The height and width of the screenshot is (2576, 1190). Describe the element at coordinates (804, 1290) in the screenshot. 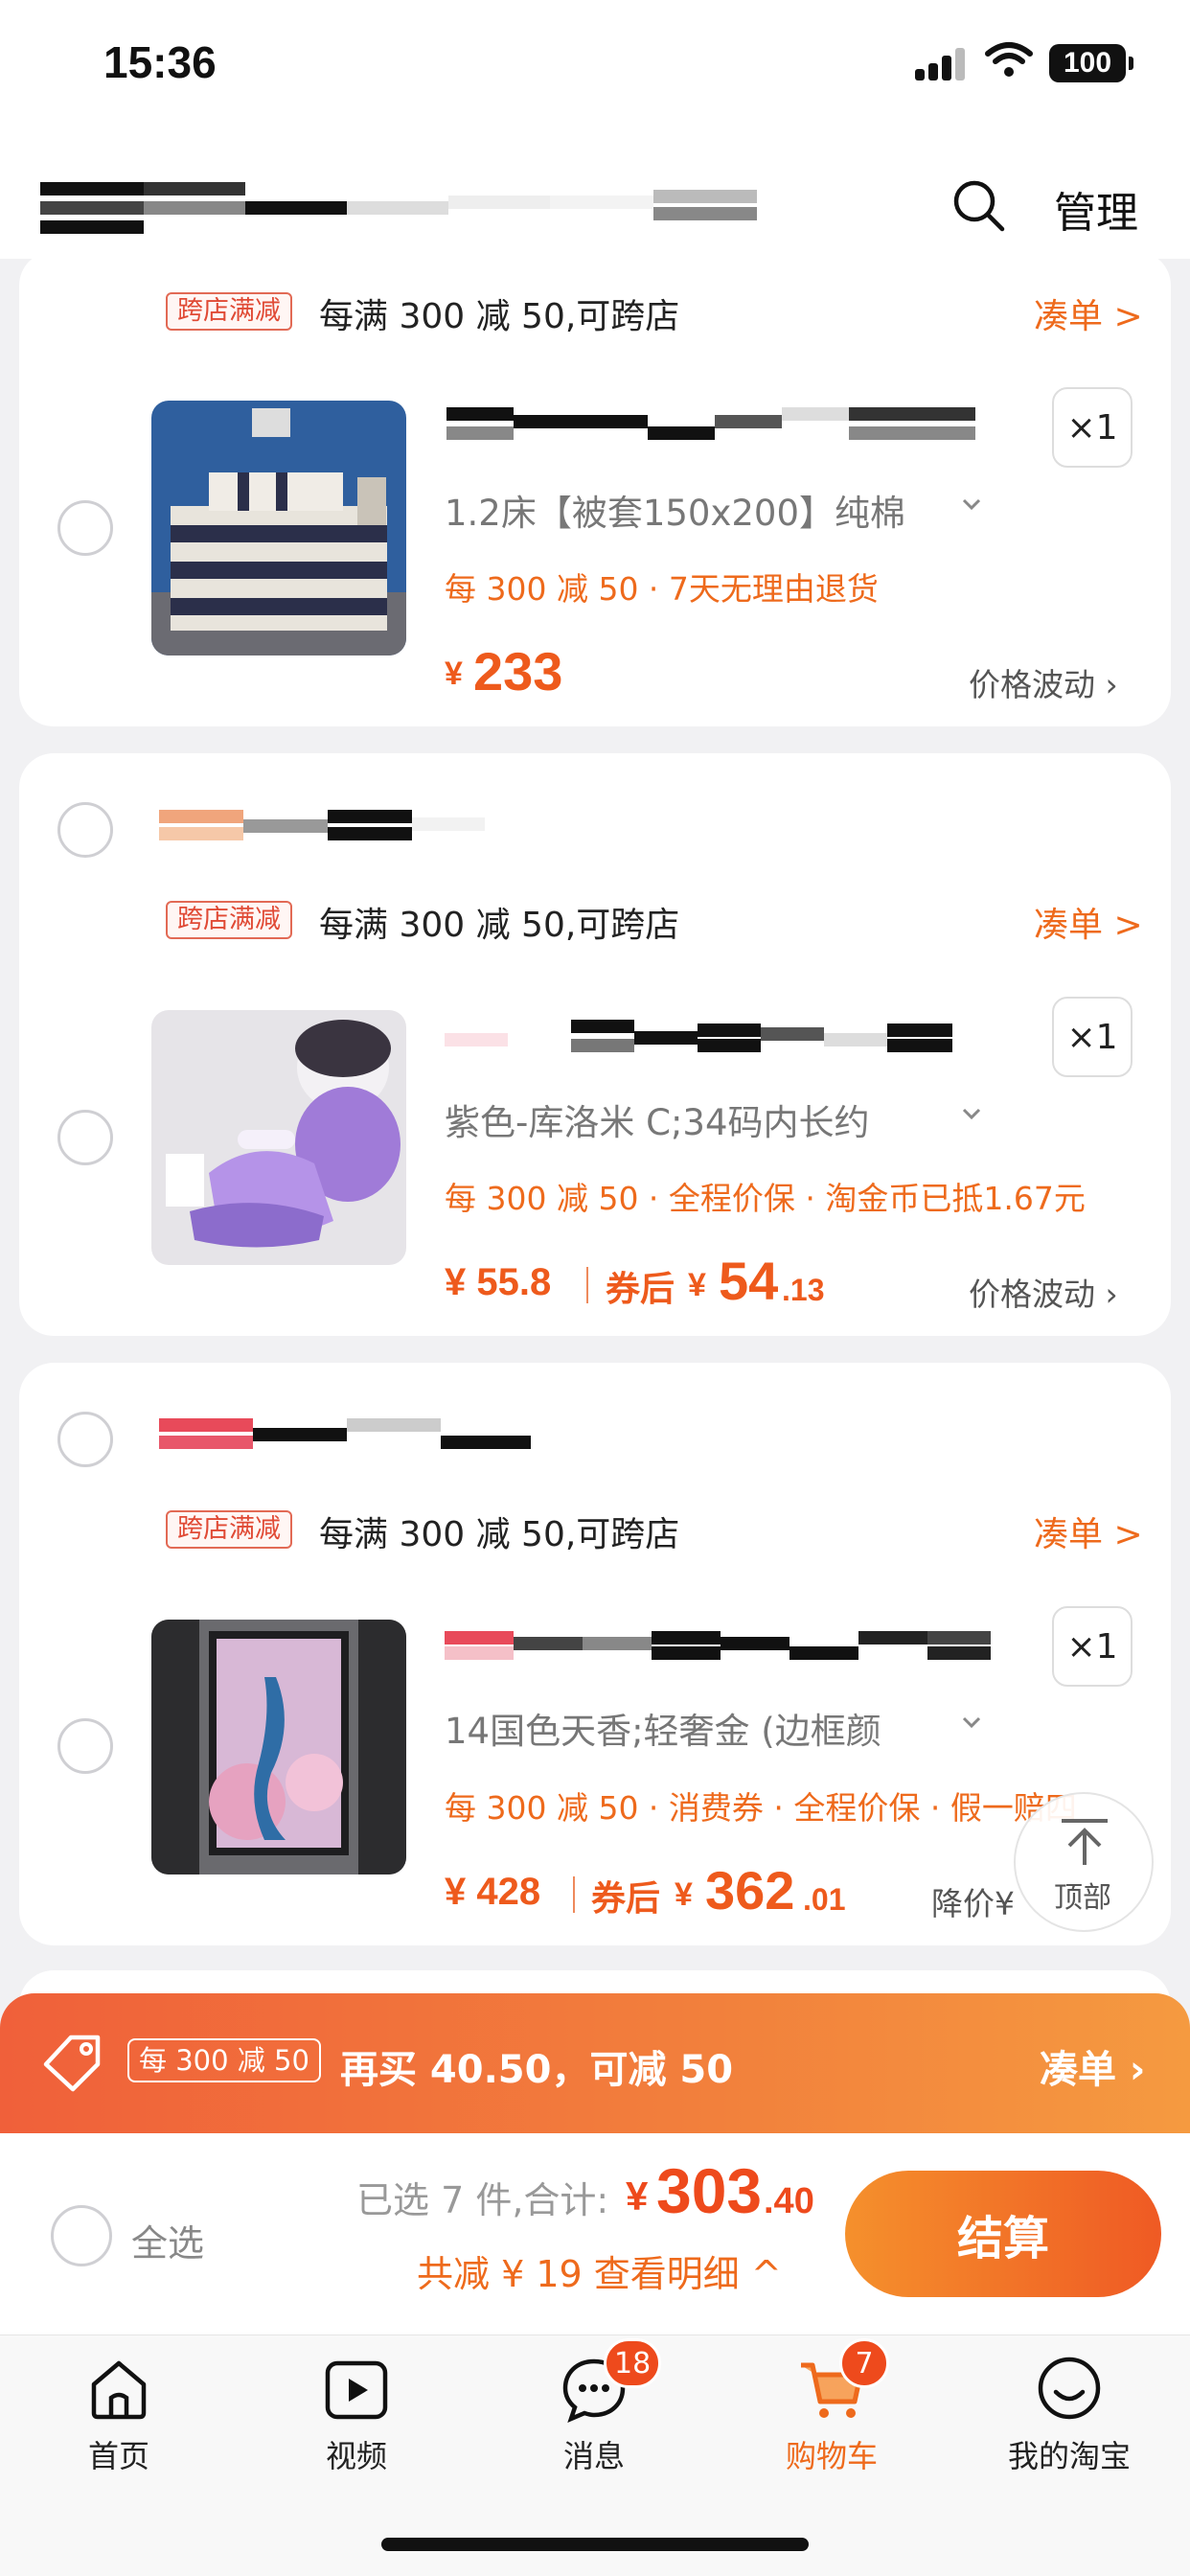

I see `after-coupon-price-decimal: .13` at that location.